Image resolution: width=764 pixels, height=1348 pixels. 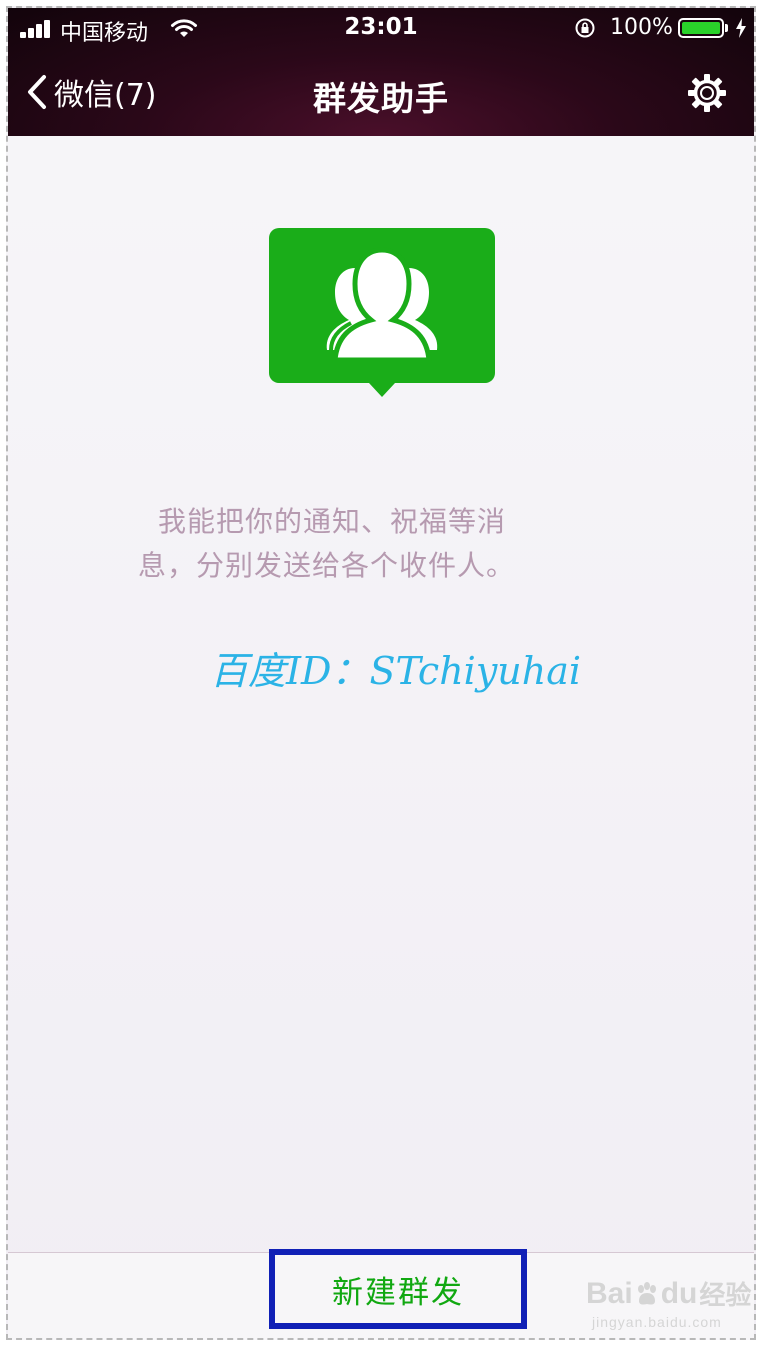 What do you see at coordinates (398, 1292) in the screenshot?
I see `new-broadcast-label: 新建群发` at bounding box center [398, 1292].